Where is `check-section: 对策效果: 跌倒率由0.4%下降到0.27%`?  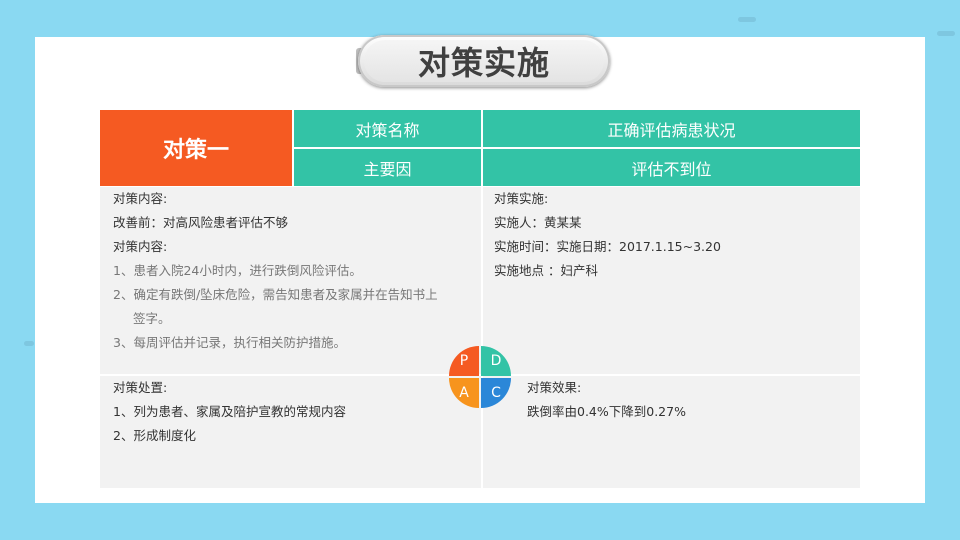 check-section: 对策效果: 跌倒率由0.4%下降到0.27% is located at coordinates (606, 400).